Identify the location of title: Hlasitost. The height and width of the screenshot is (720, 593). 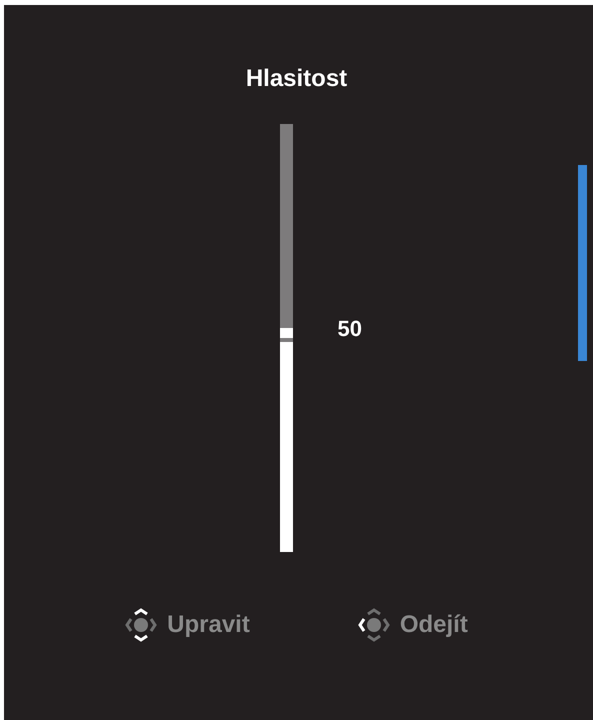
(297, 79).